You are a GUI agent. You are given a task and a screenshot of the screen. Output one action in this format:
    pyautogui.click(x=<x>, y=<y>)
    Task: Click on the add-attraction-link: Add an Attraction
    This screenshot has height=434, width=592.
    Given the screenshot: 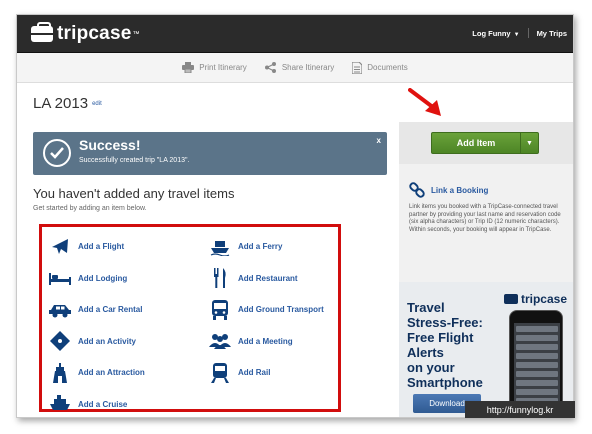 What is the action you would take?
    pyautogui.click(x=128, y=373)
    